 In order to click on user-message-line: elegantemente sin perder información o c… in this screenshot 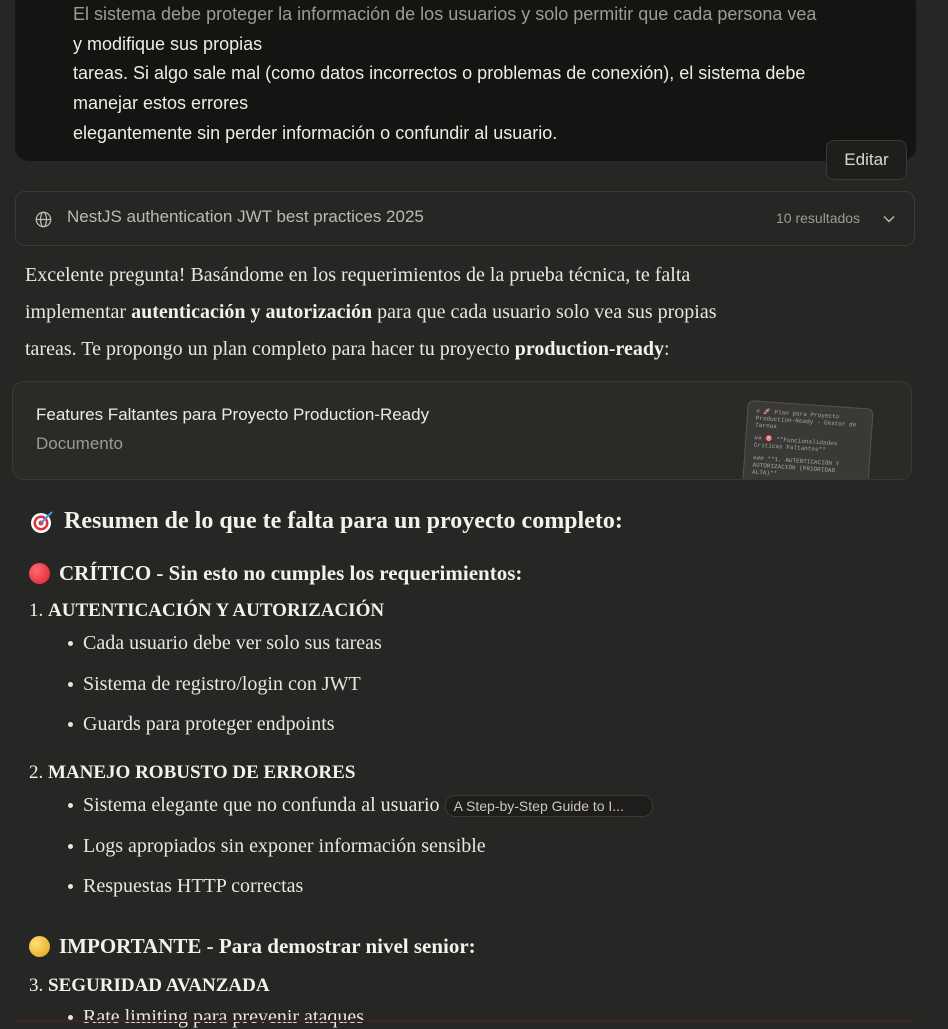, I will do `click(315, 132)`.